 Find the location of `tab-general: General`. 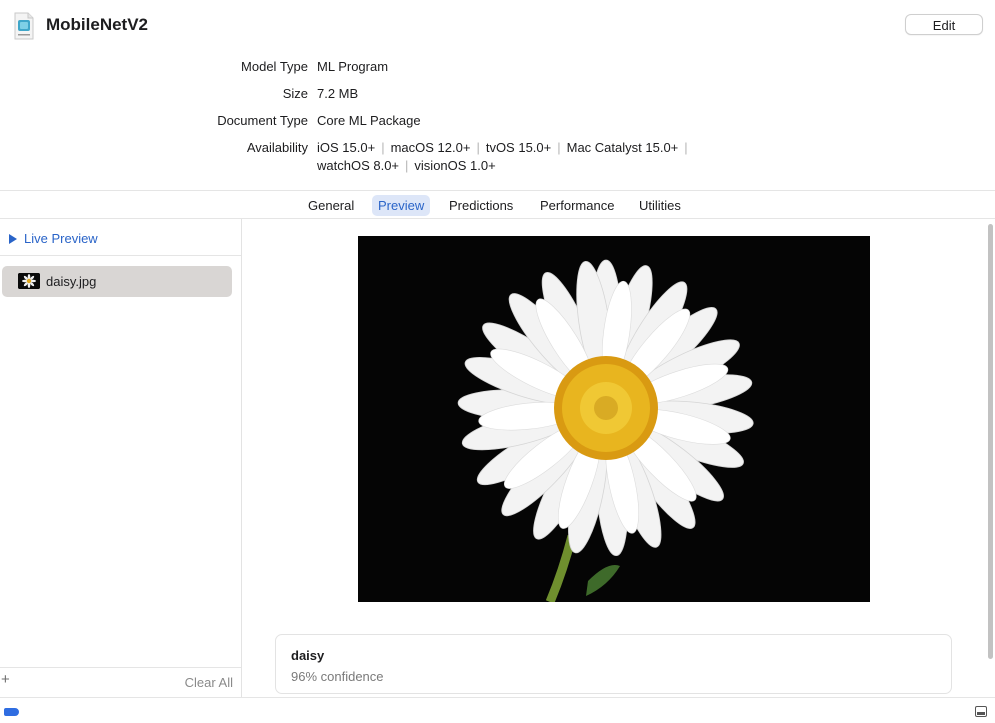

tab-general: General is located at coordinates (331, 205).